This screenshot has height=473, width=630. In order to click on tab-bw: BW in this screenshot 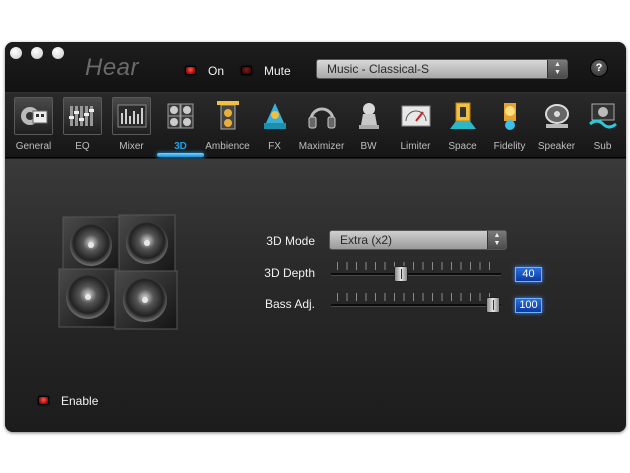, I will do `click(368, 126)`.